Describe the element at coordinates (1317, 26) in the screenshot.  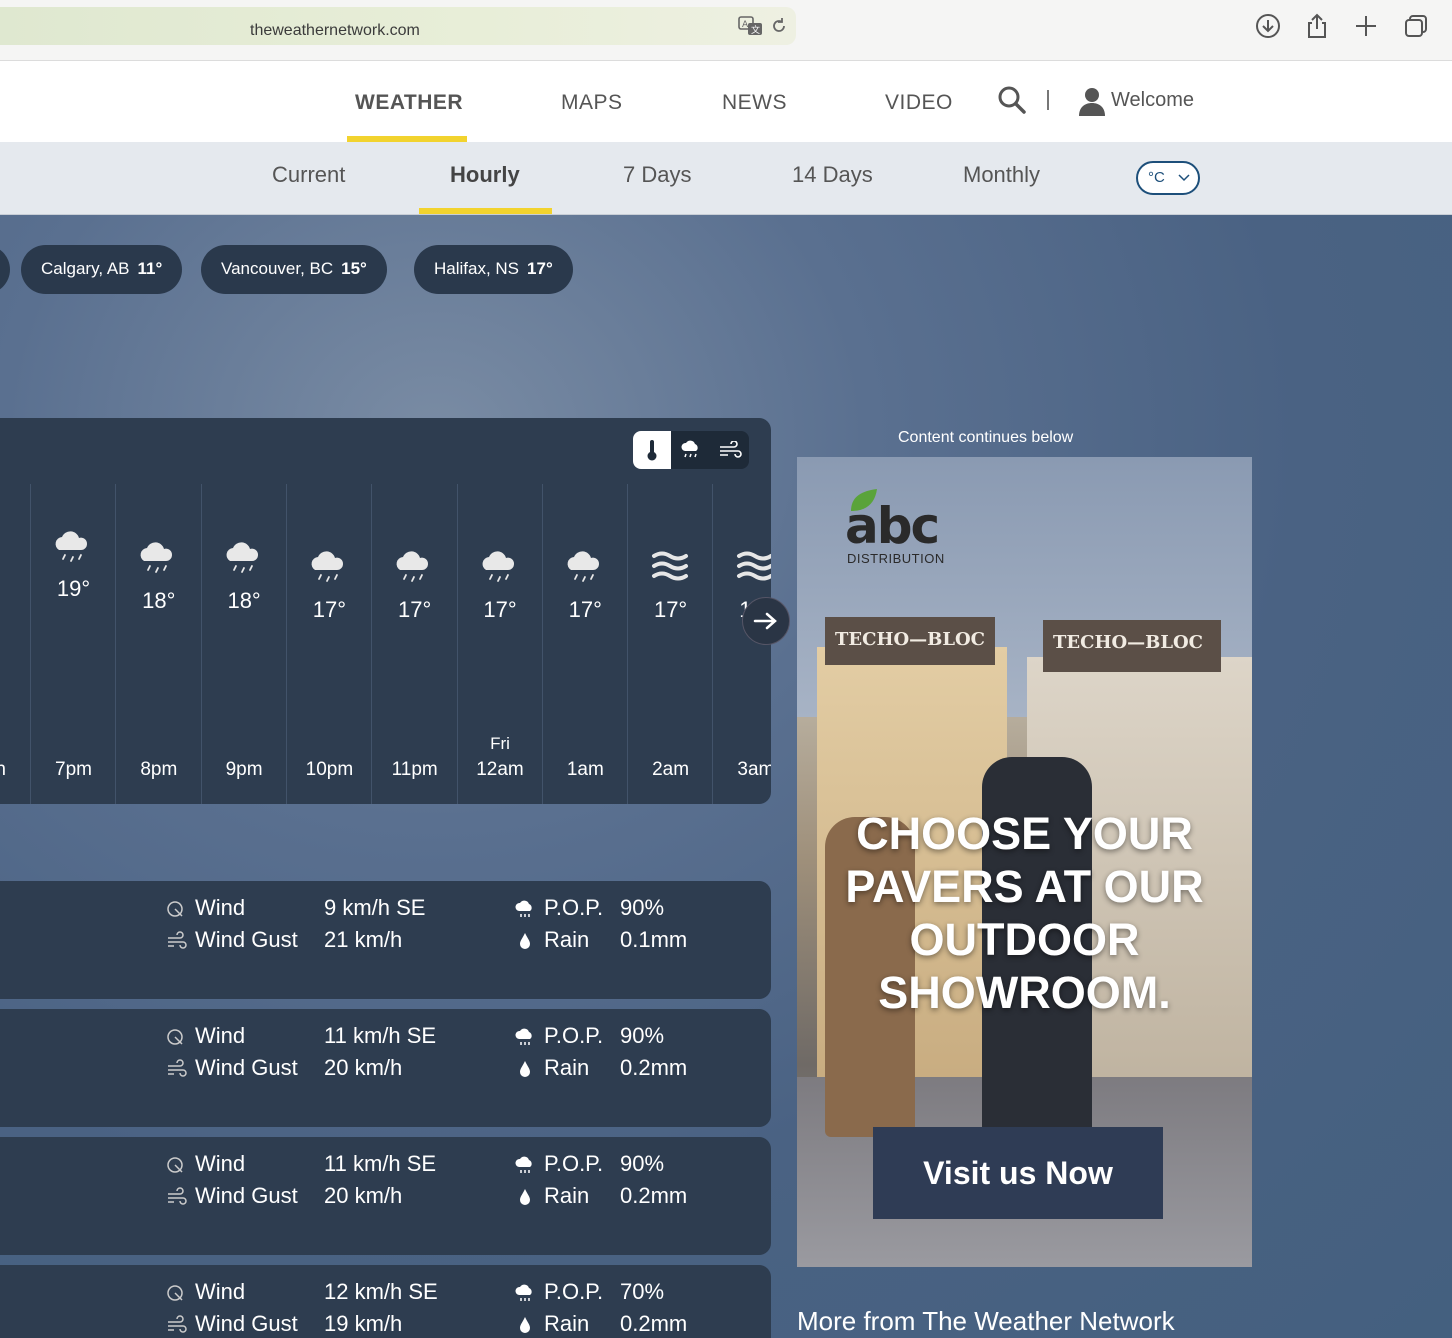
I see `share-icon` at that location.